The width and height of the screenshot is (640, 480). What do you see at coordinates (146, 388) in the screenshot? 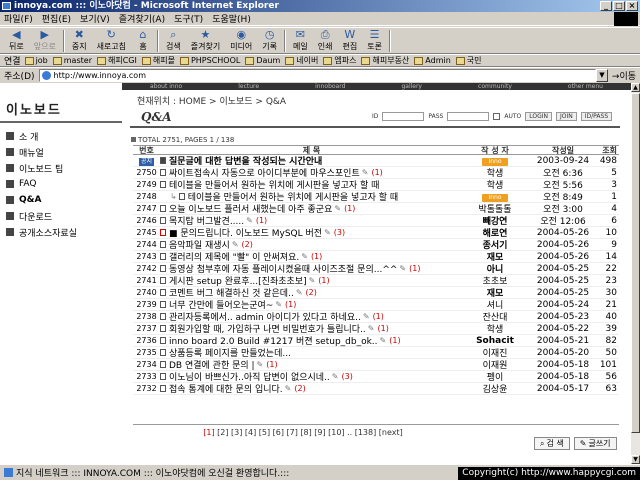
I see `row-num: 2732` at bounding box center [146, 388].